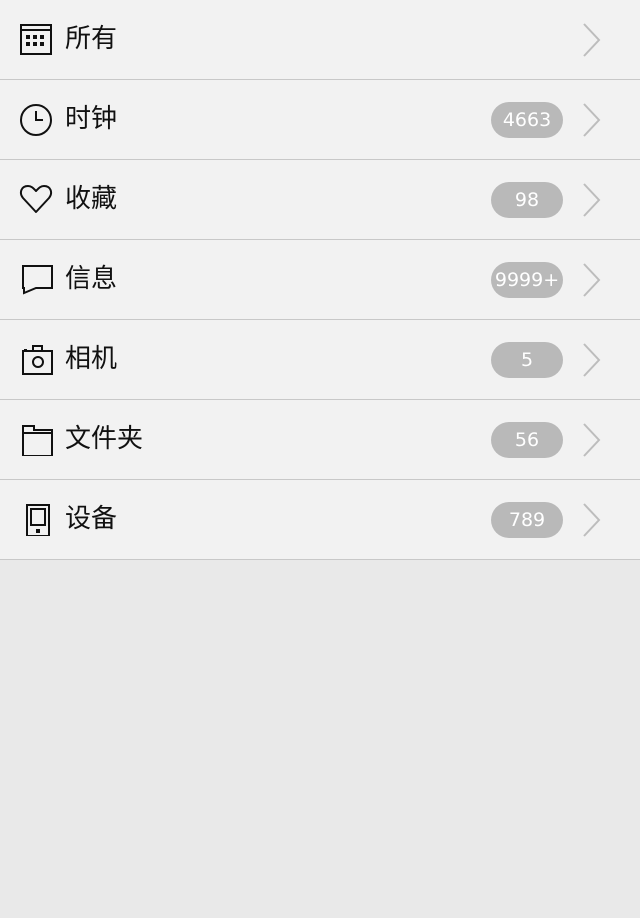 The image size is (640, 918). What do you see at coordinates (527, 440) in the screenshot?
I see `count-badge: 56` at bounding box center [527, 440].